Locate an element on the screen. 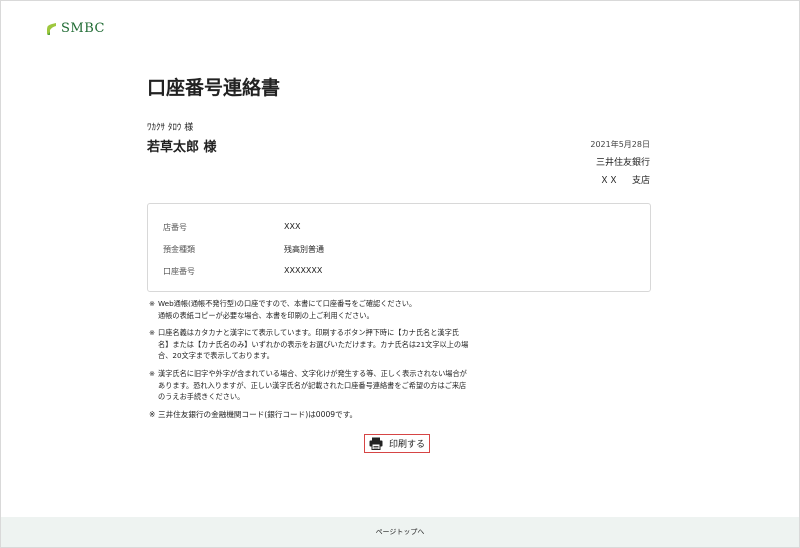 The width and height of the screenshot is (800, 548). info-label: 預金種類 is located at coordinates (179, 249).